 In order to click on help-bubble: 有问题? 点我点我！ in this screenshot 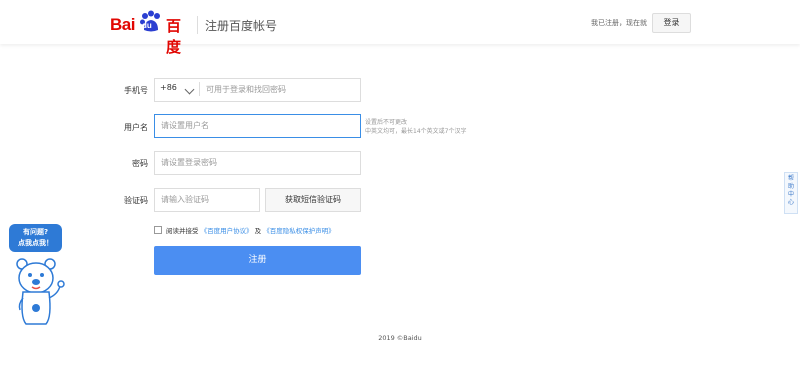, I will do `click(35, 238)`.